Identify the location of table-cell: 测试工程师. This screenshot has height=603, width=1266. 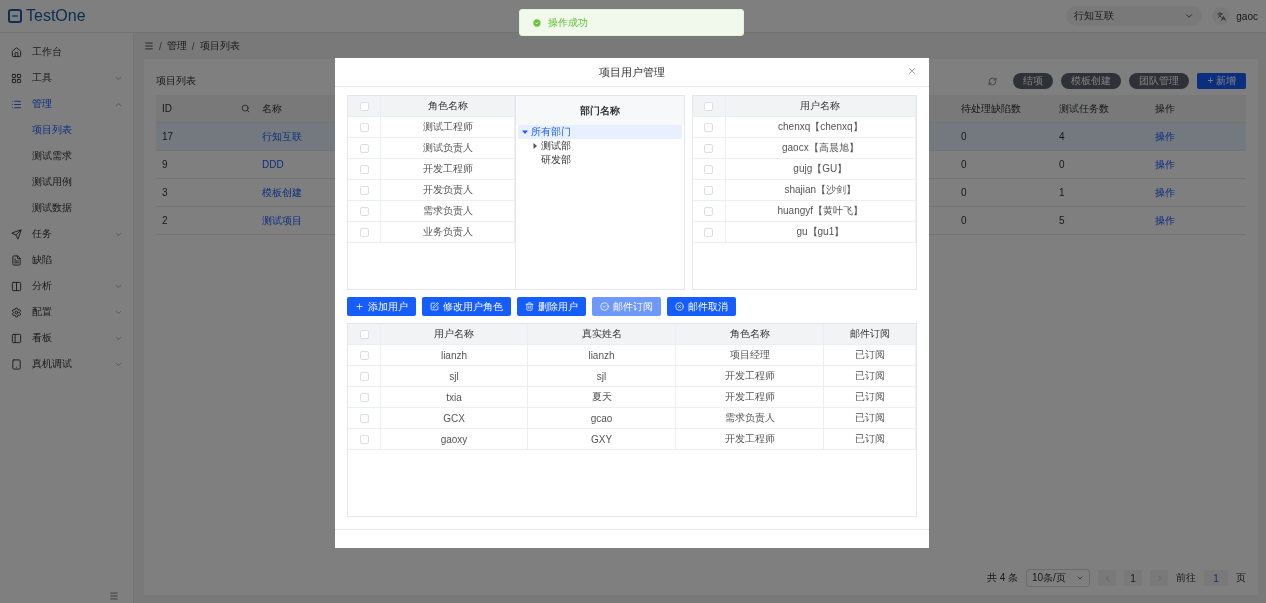
(448, 127).